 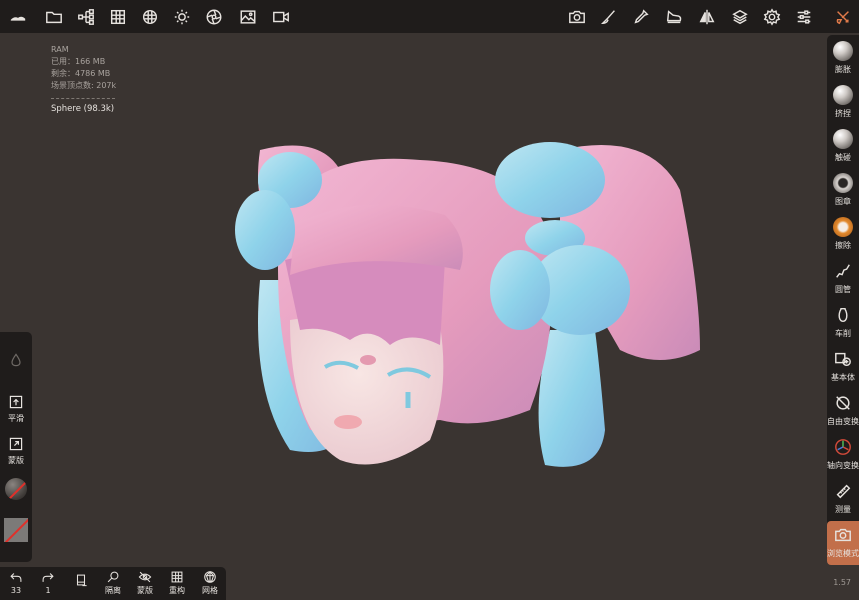 What do you see at coordinates (81, 73) in the screenshot?
I see `ram-free: 剩余：4786 MB` at bounding box center [81, 73].